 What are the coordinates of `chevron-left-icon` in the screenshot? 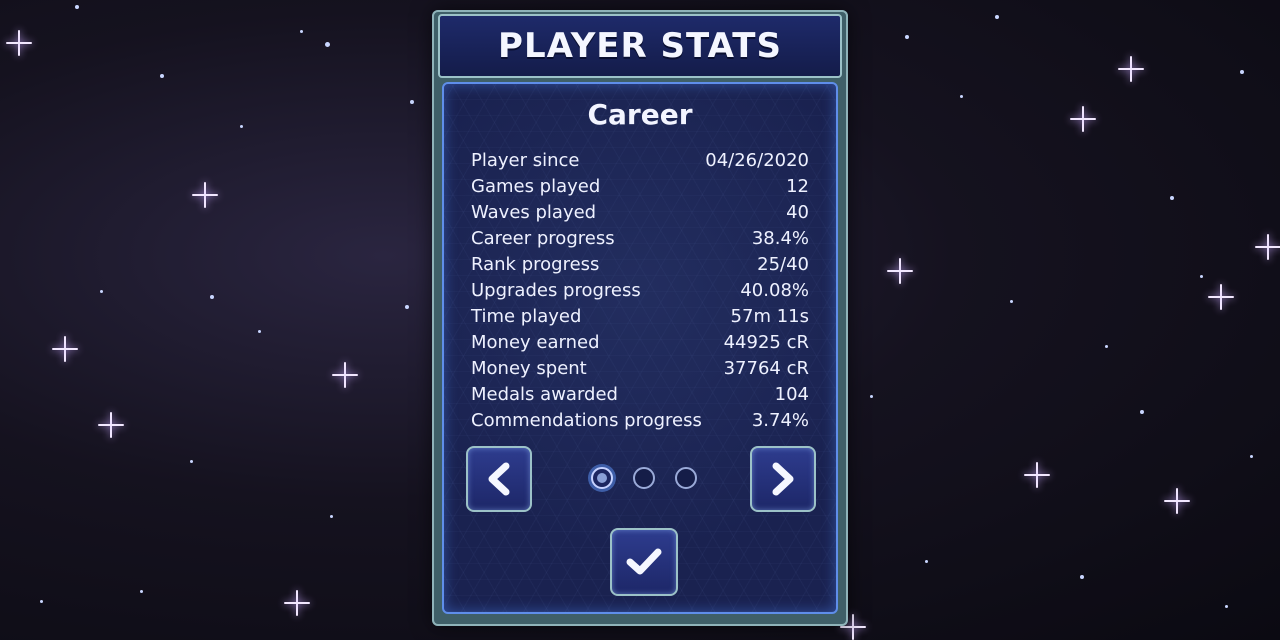 It's located at (499, 479).